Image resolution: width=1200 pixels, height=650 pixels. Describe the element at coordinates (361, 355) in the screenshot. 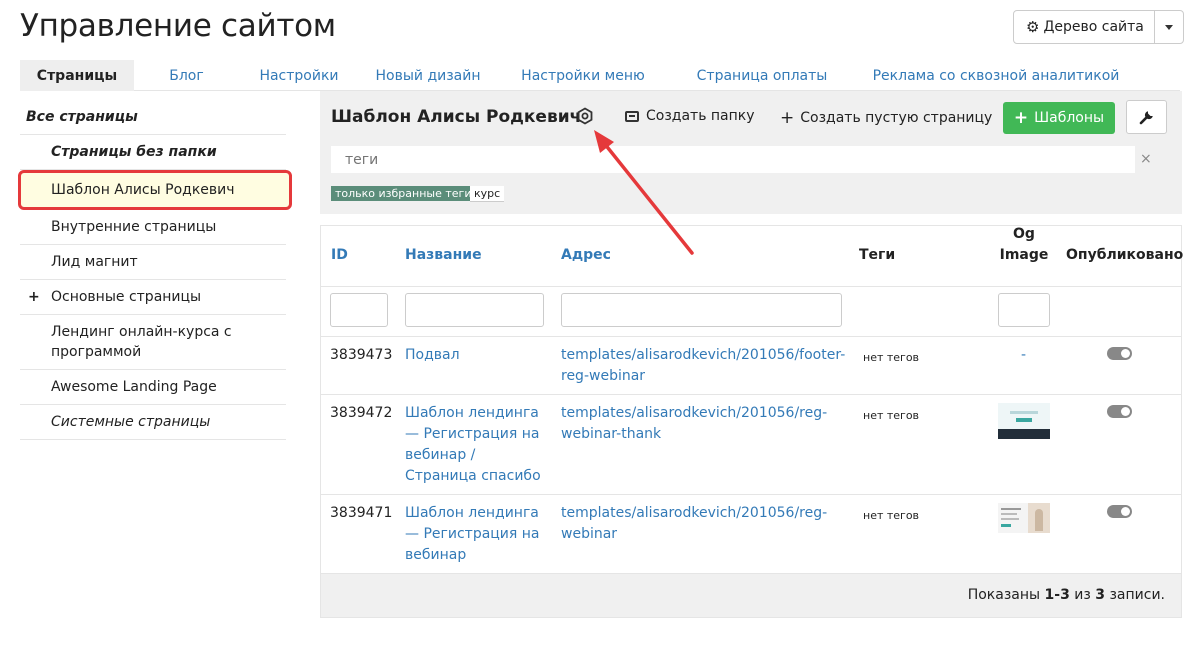

I see `row-id: 3839473` at that location.